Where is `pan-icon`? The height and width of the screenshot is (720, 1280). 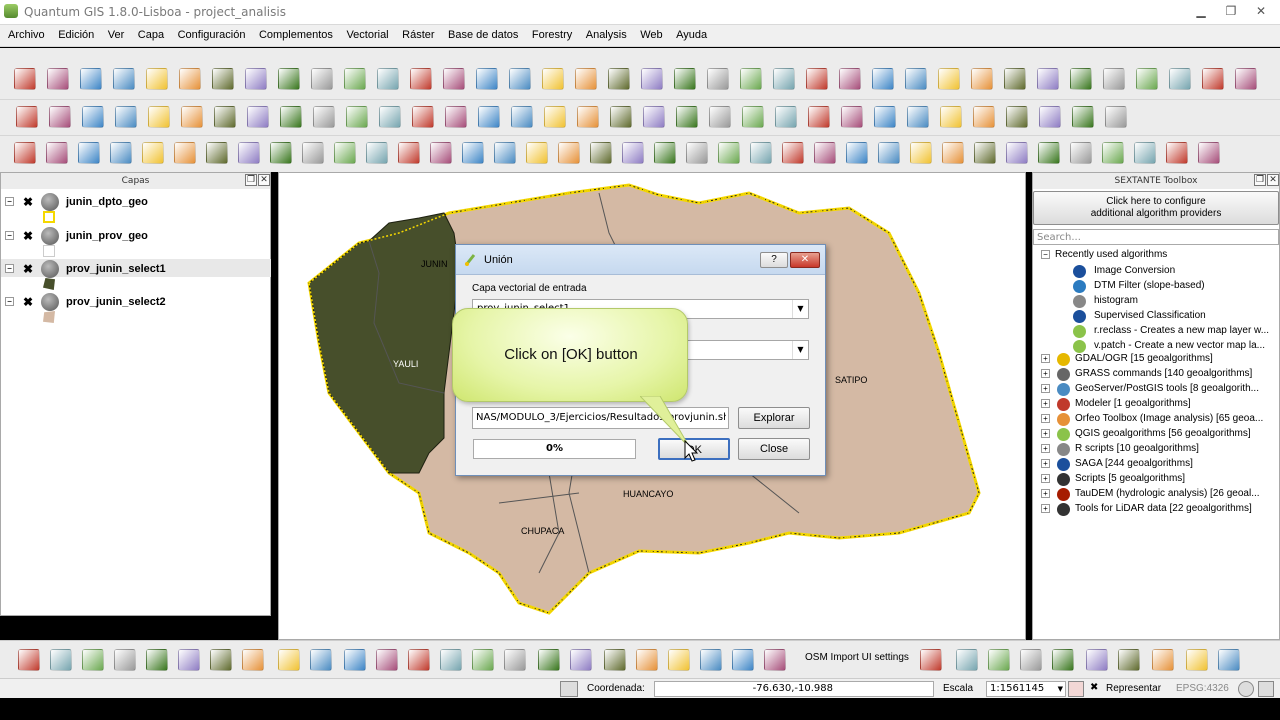
pan-icon is located at coordinates (159, 117).